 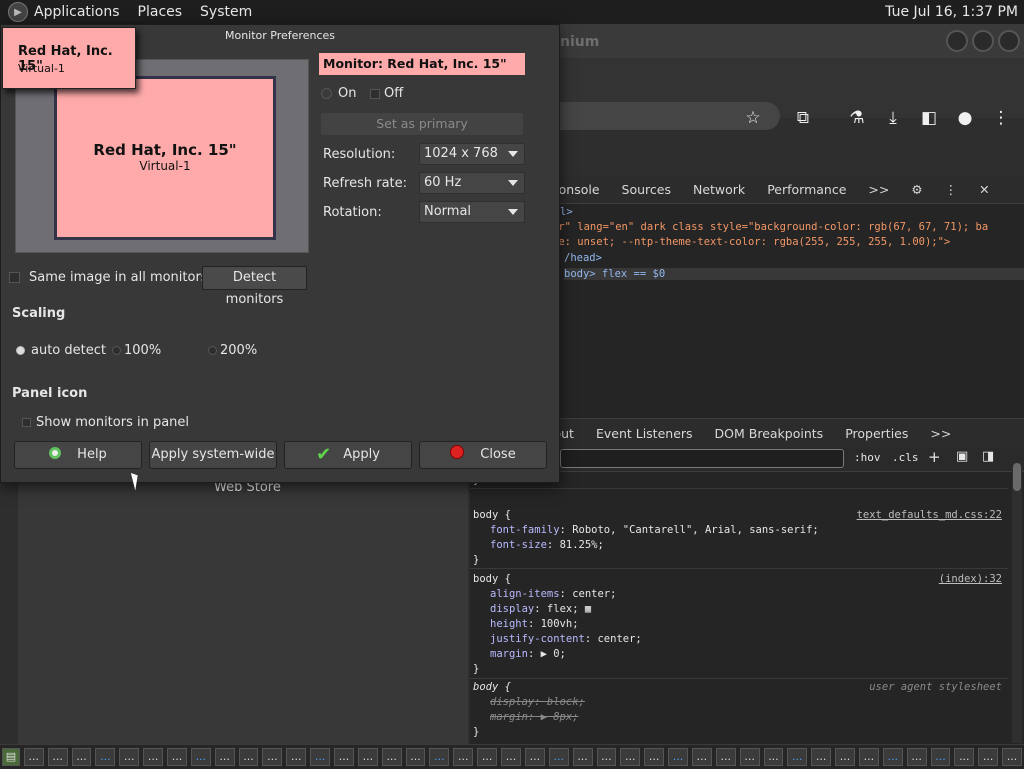 What do you see at coordinates (108, 277) in the screenshot?
I see `same-image-checkbox: Same image in all monitors` at bounding box center [108, 277].